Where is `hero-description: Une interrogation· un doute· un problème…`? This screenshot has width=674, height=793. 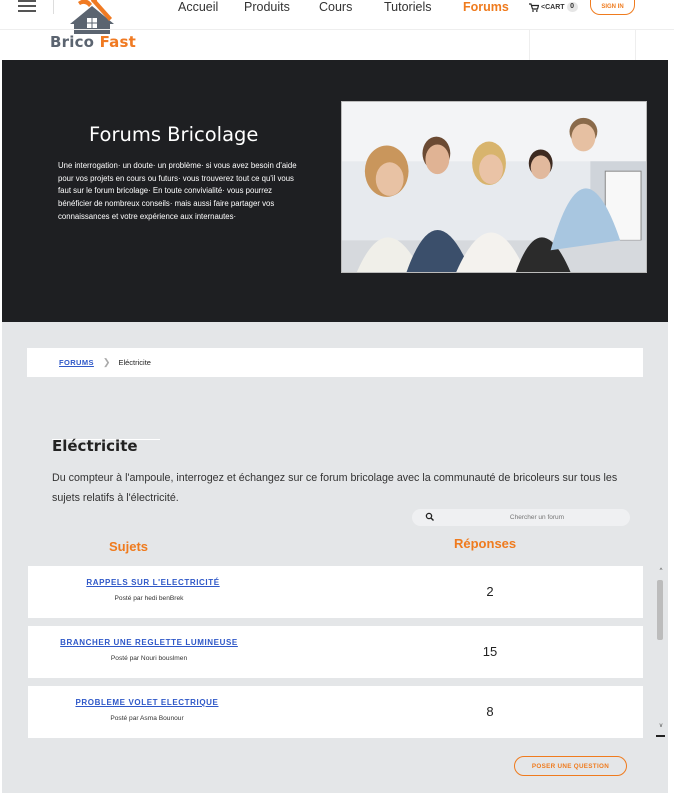 hero-description: Une interrogation· un doute· un problème… is located at coordinates (177, 191).